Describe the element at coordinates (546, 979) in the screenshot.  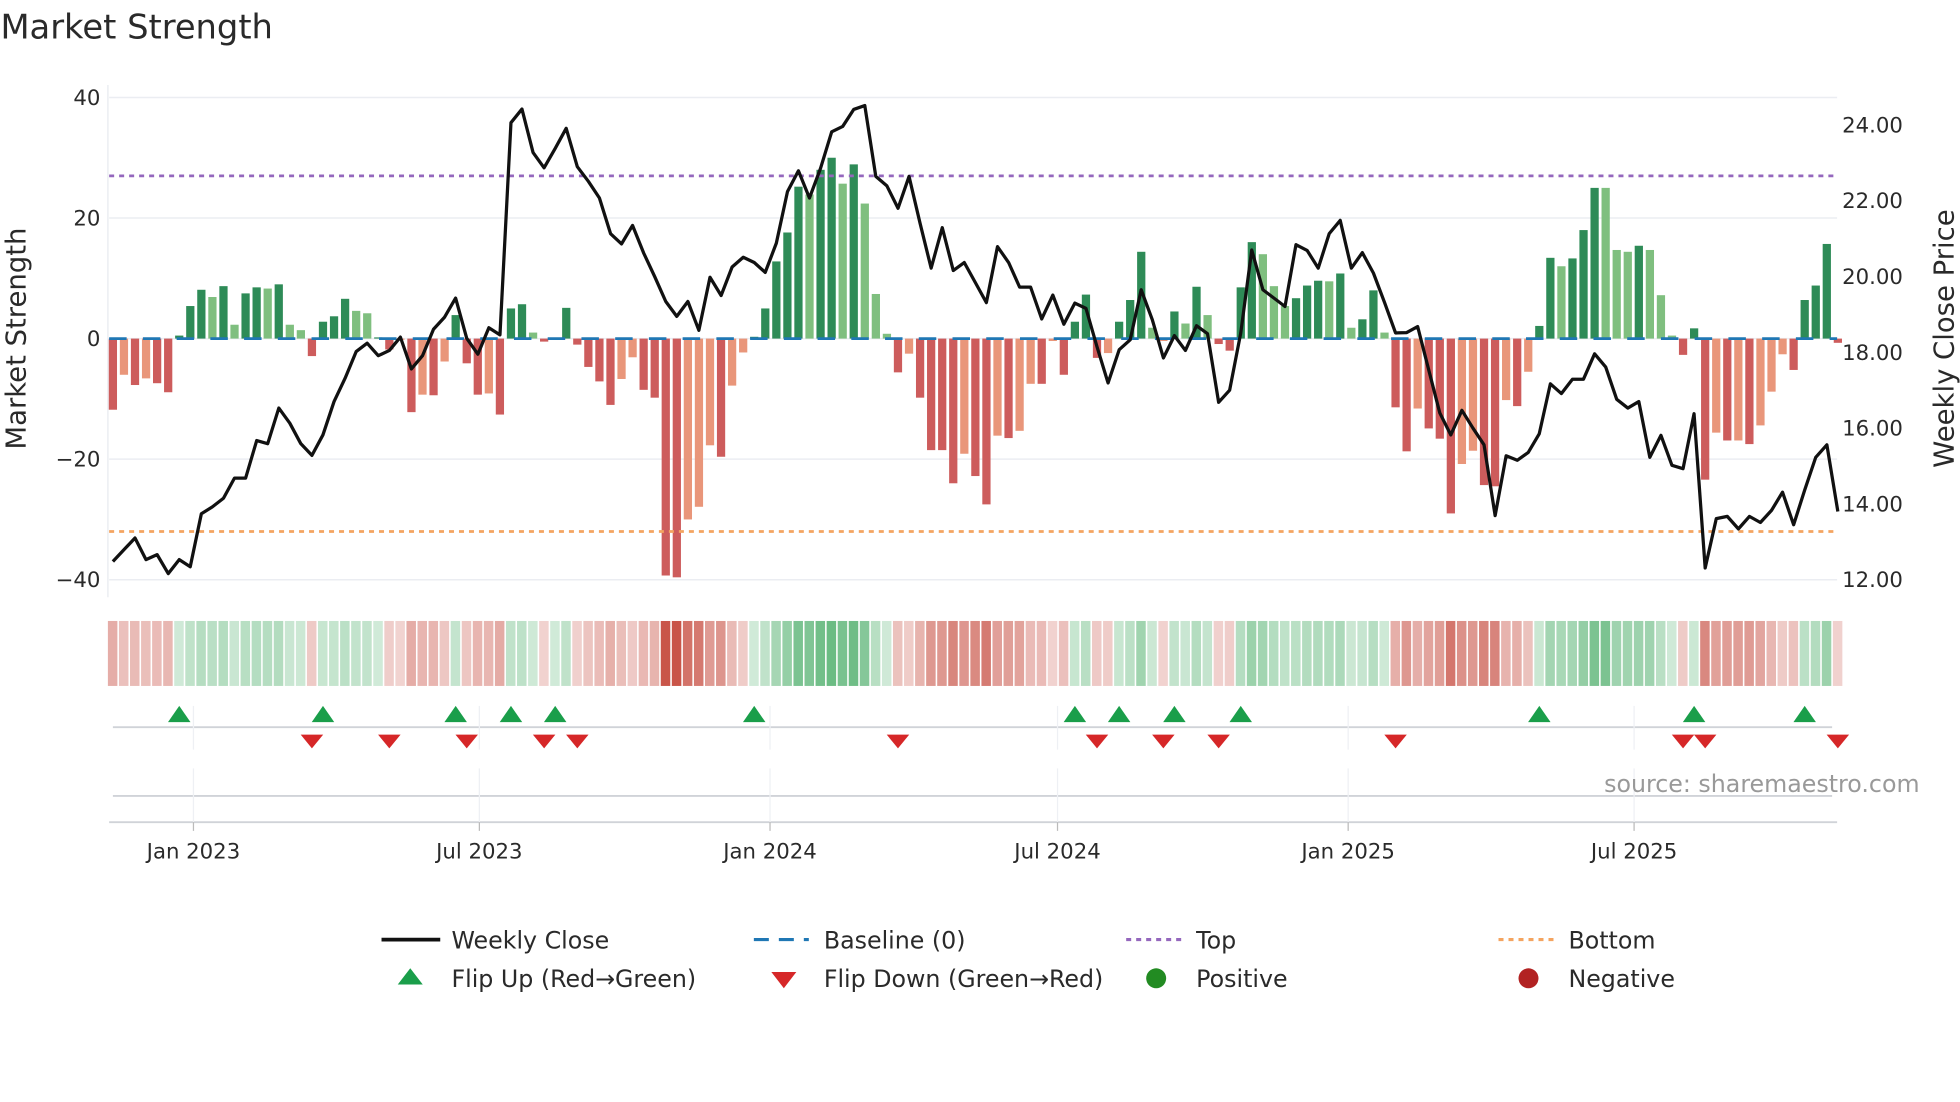
I see `legend-item-flip-up: Flip Up (Red→Green)` at that location.